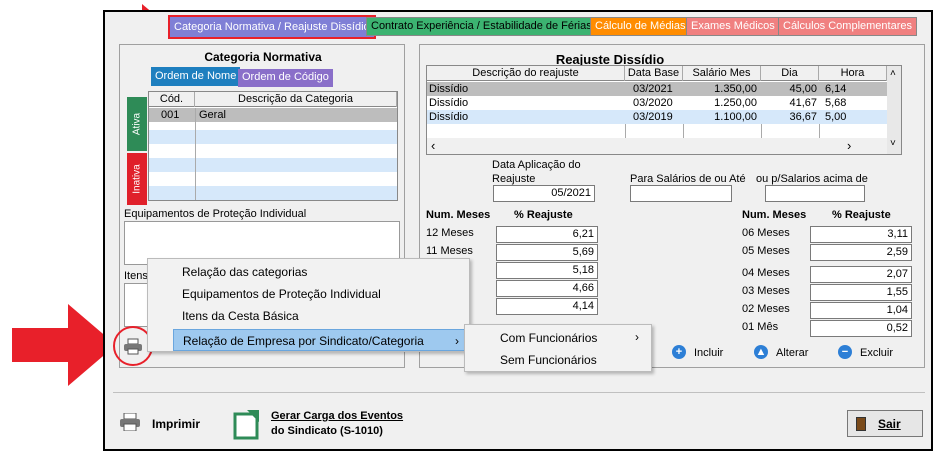 Image resolution: width=943 pixels, height=462 pixels. I want to click on categoria-title: Categoria Normativa, so click(263, 57).